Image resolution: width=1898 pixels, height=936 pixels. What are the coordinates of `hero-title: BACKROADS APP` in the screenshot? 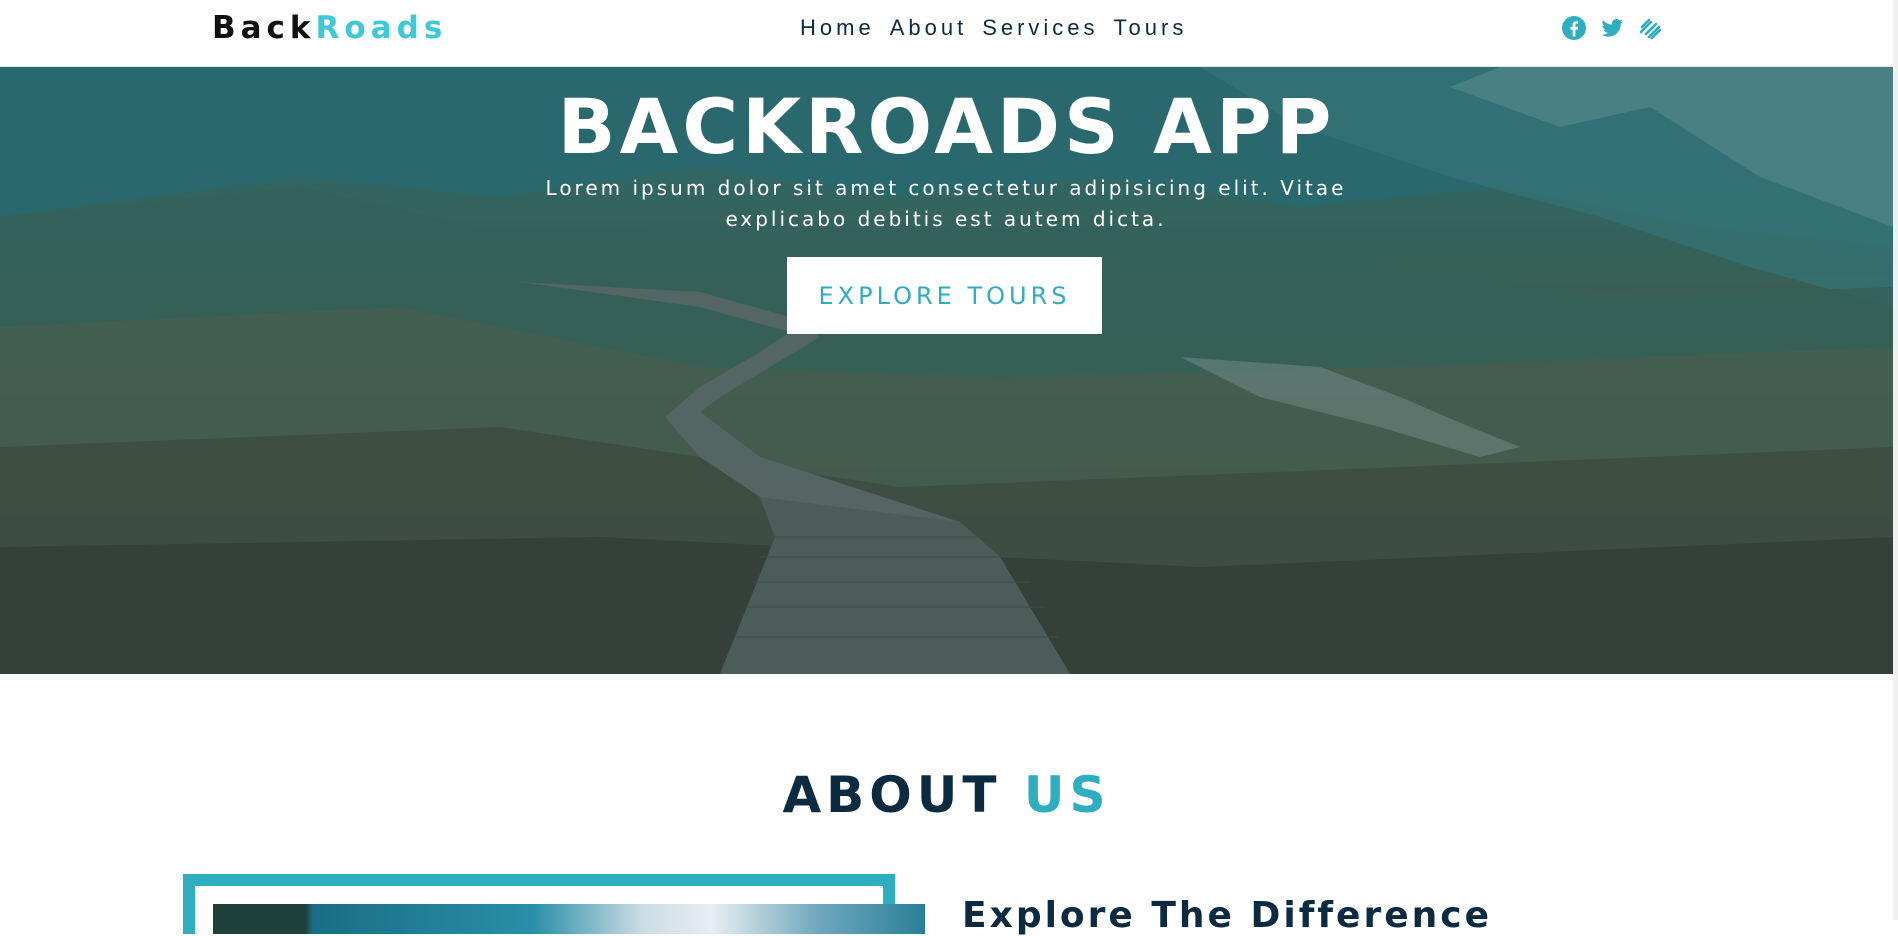 It's located at (946, 126).